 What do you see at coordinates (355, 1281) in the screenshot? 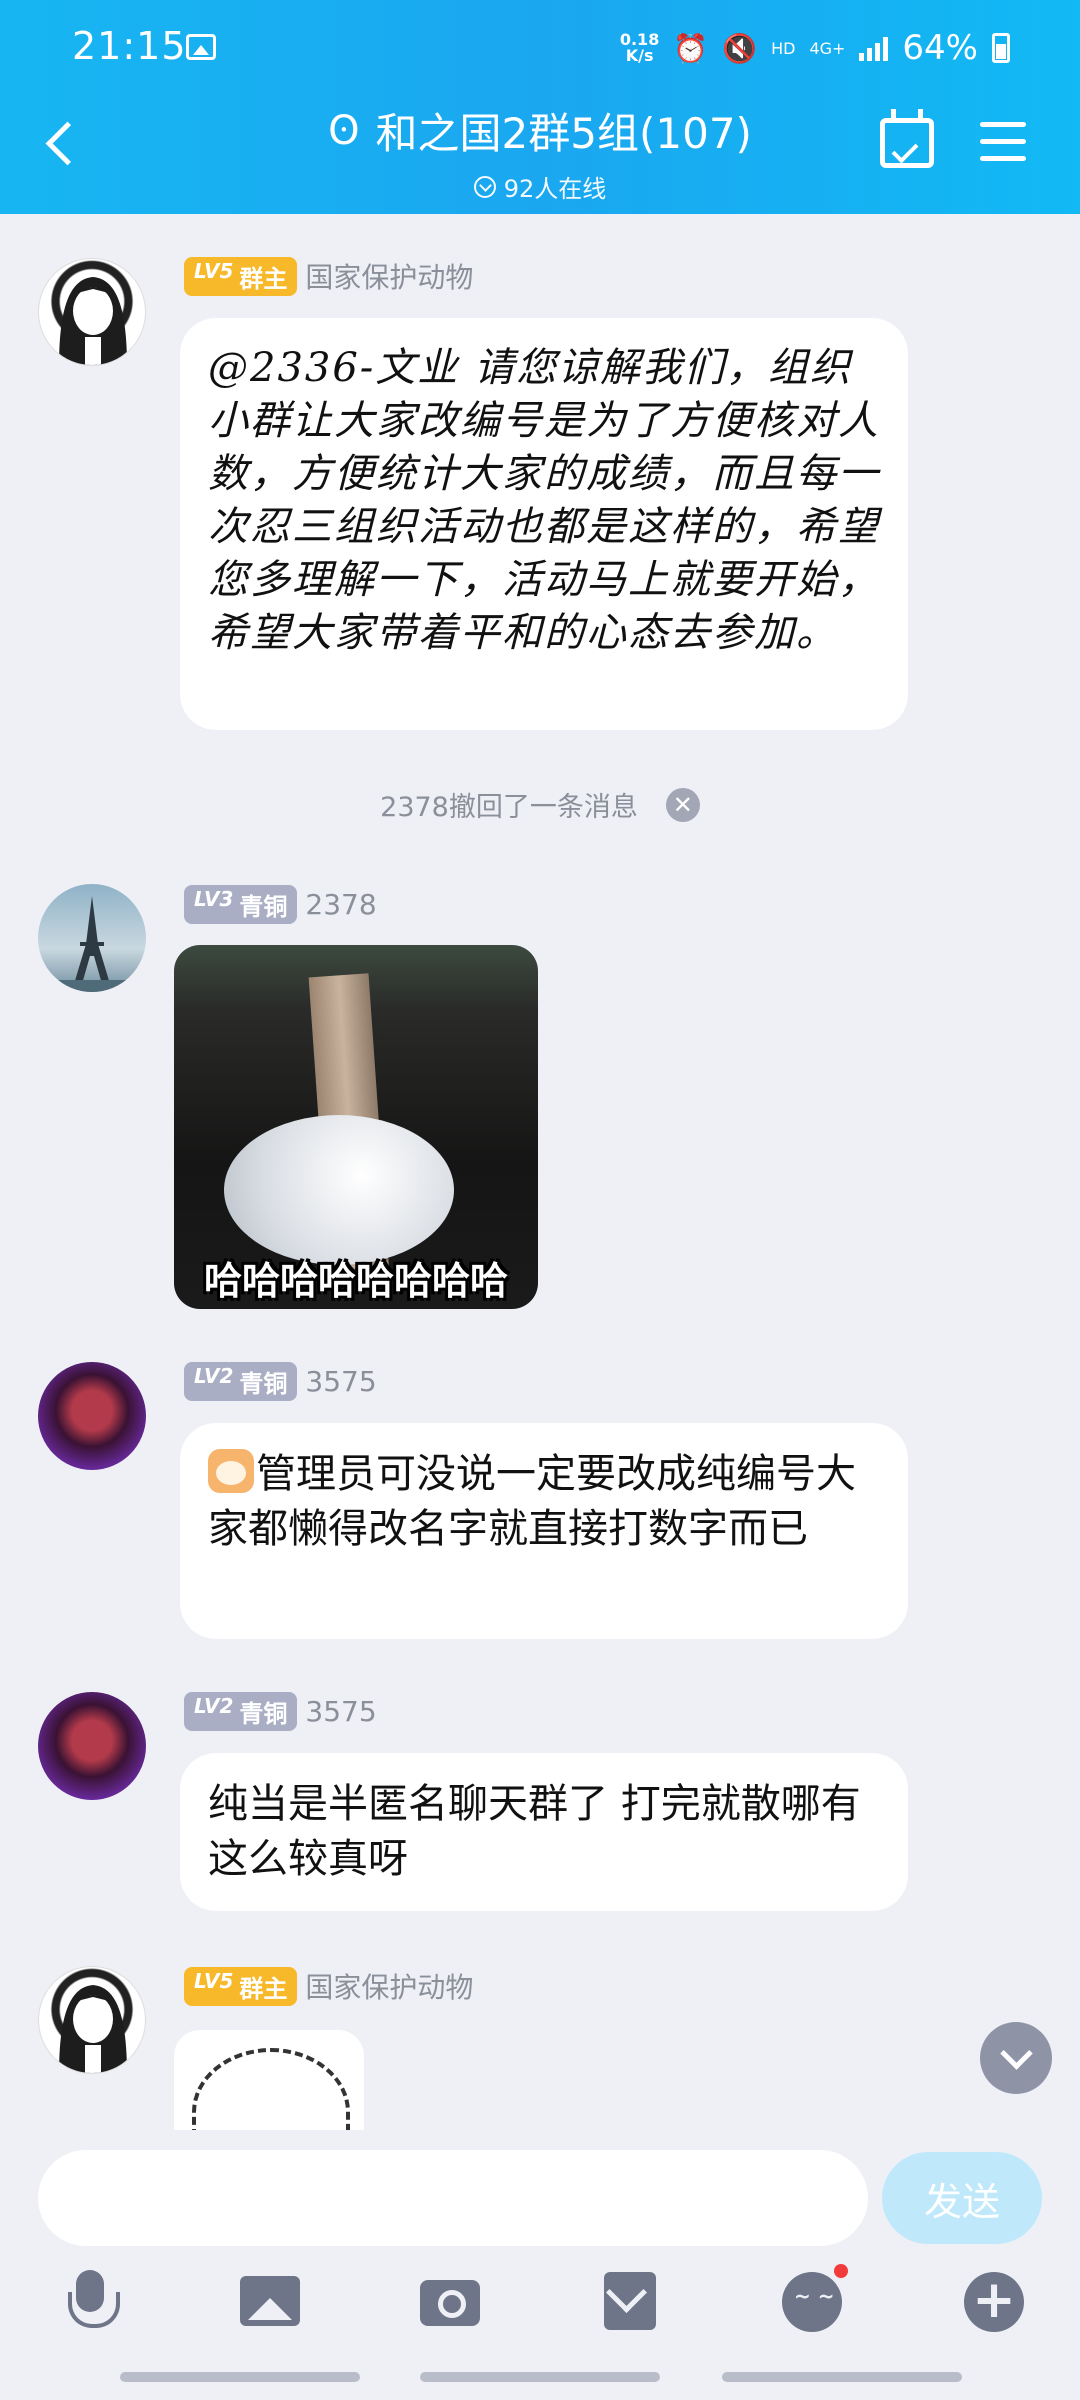
I see `sticker-caption: 哈哈哈哈哈哈哈哈` at bounding box center [355, 1281].